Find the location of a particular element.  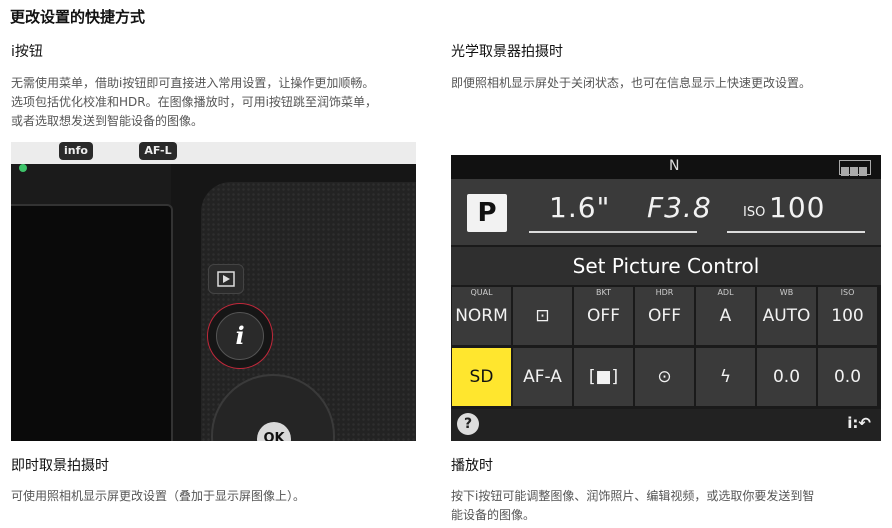

i-button: i is located at coordinates (240, 336).